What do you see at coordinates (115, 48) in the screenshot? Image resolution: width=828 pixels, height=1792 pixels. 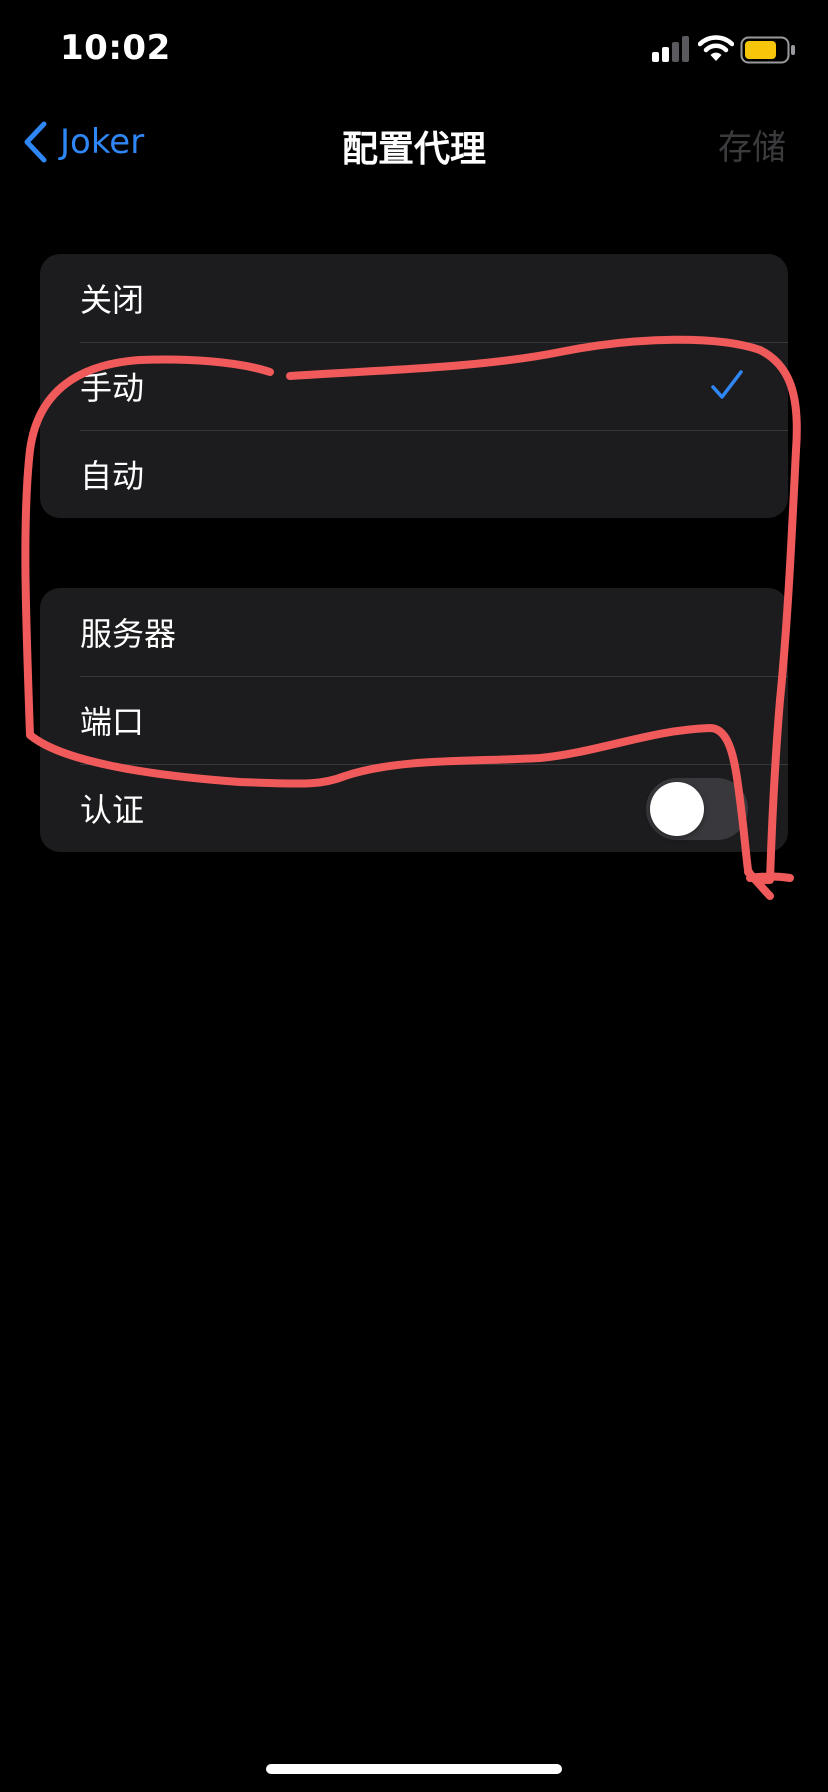 I see `status-time: 10:02` at bounding box center [115, 48].